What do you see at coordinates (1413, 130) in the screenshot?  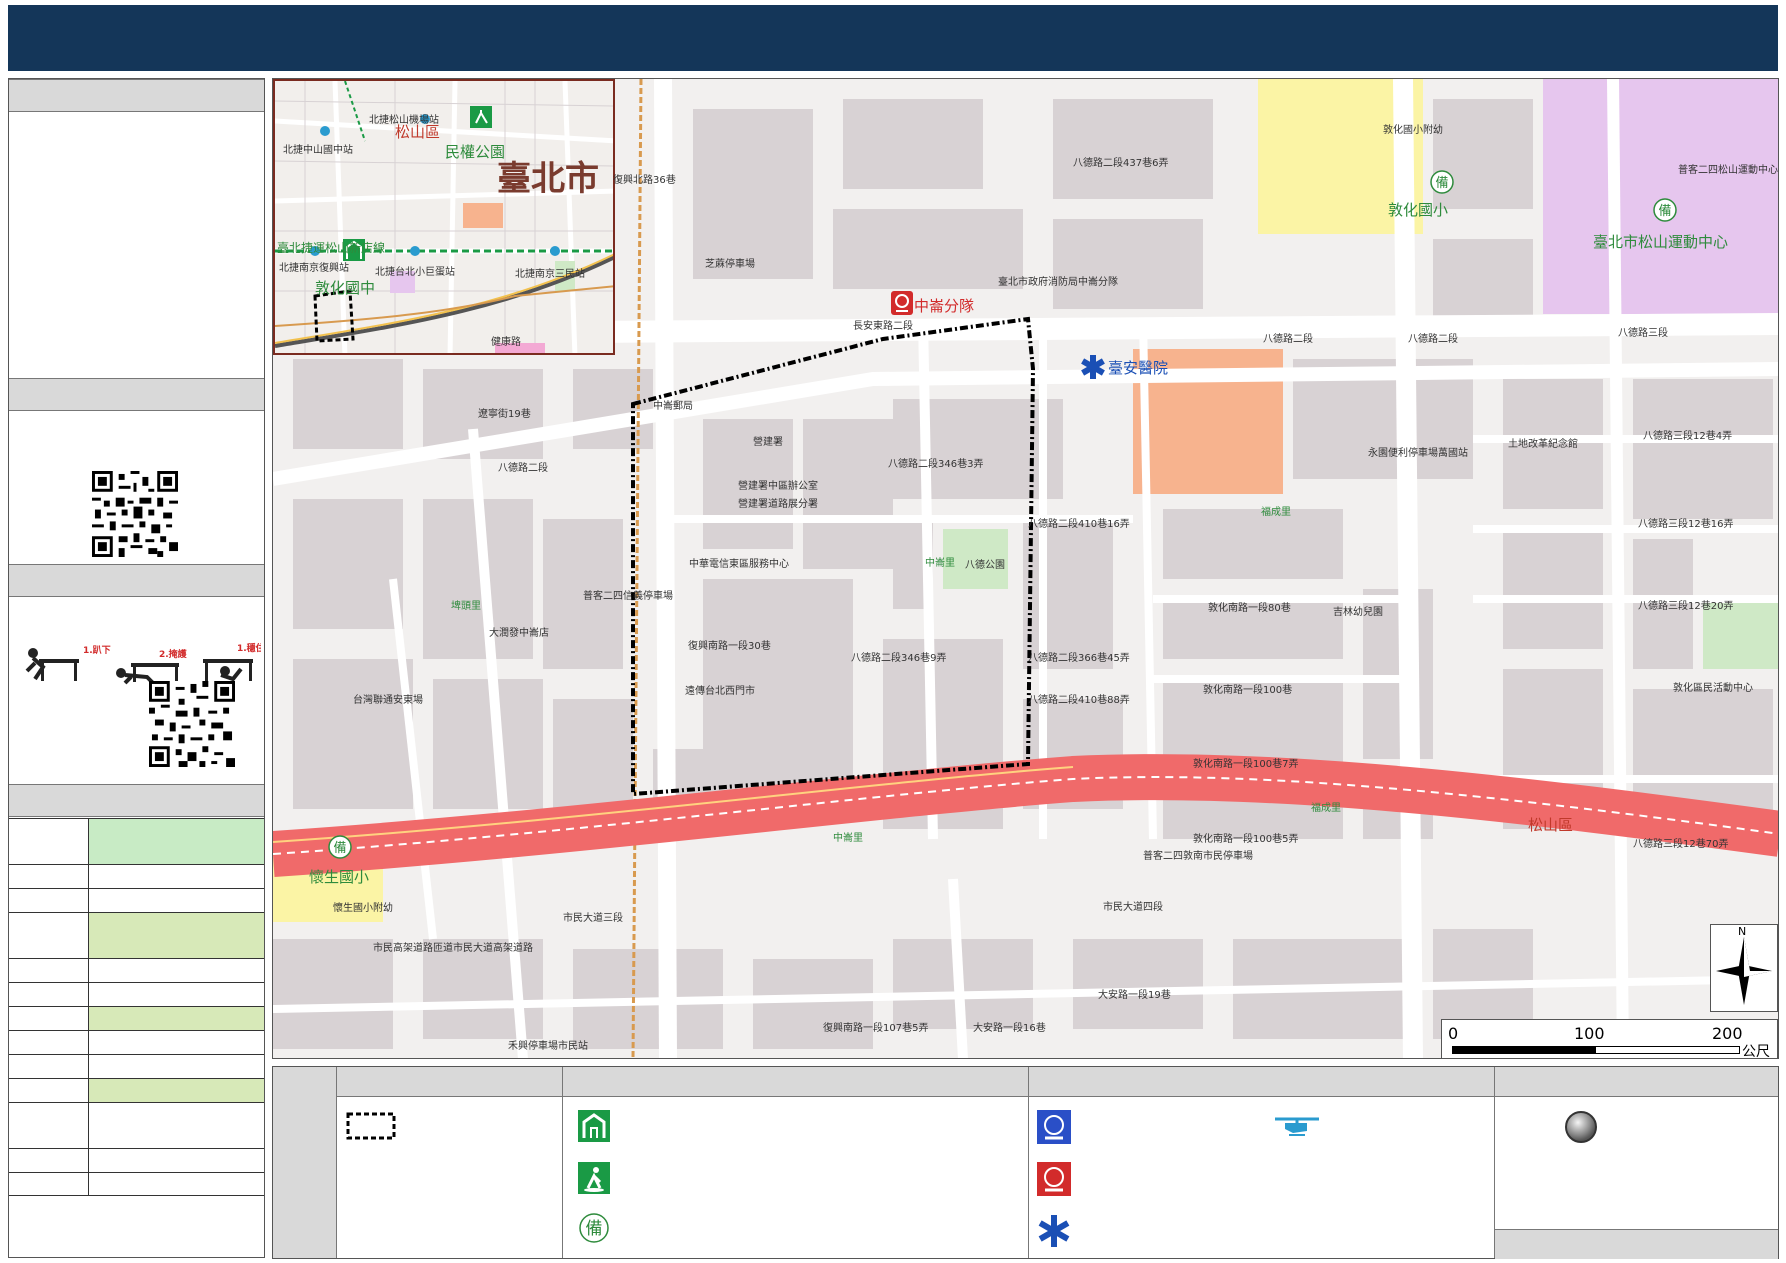 I see `place-label: 敦化國小附幼` at bounding box center [1413, 130].